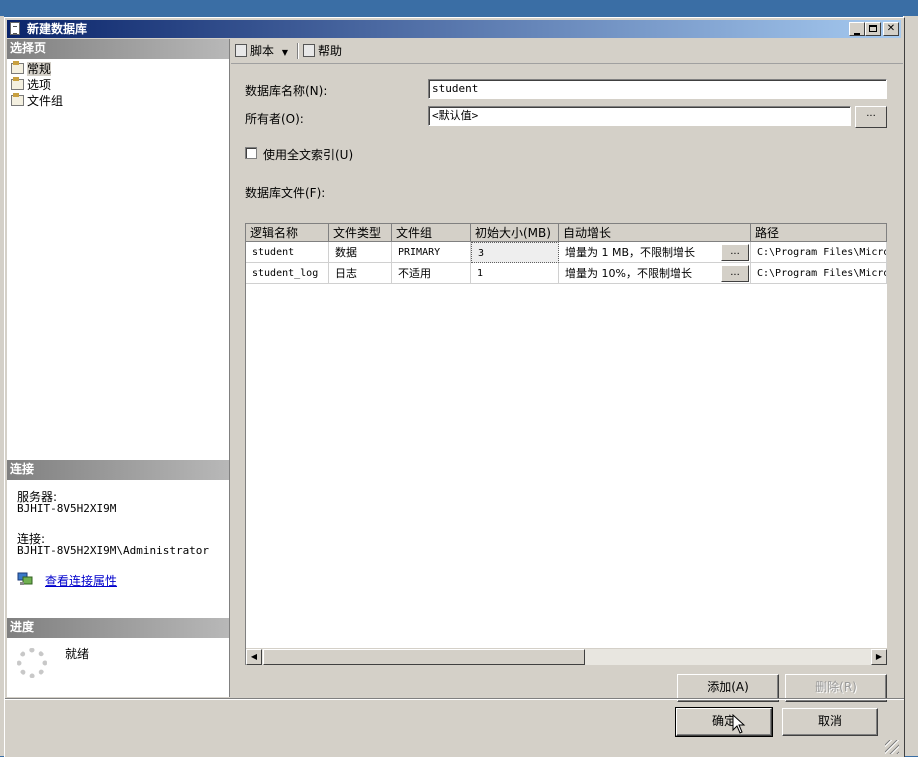 This screenshot has width=918, height=757. What do you see at coordinates (515, 273) in the screenshot?
I see `cell-initial-size: 1` at bounding box center [515, 273].